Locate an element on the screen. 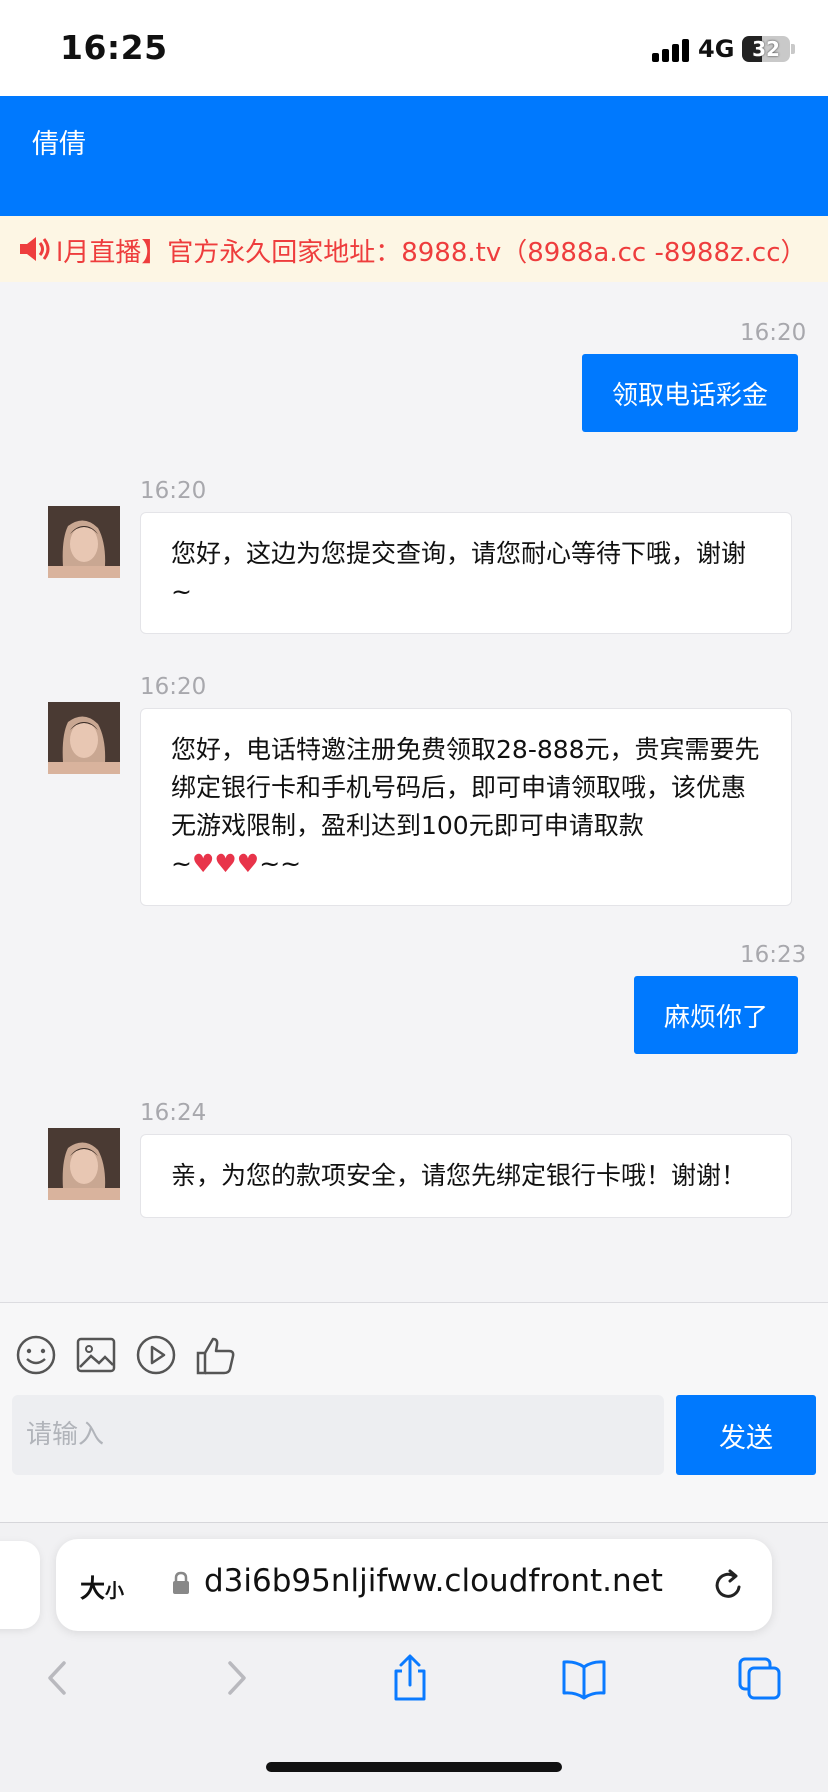 The width and height of the screenshot is (828, 1792). lock-icon is located at coordinates (181, 1582).